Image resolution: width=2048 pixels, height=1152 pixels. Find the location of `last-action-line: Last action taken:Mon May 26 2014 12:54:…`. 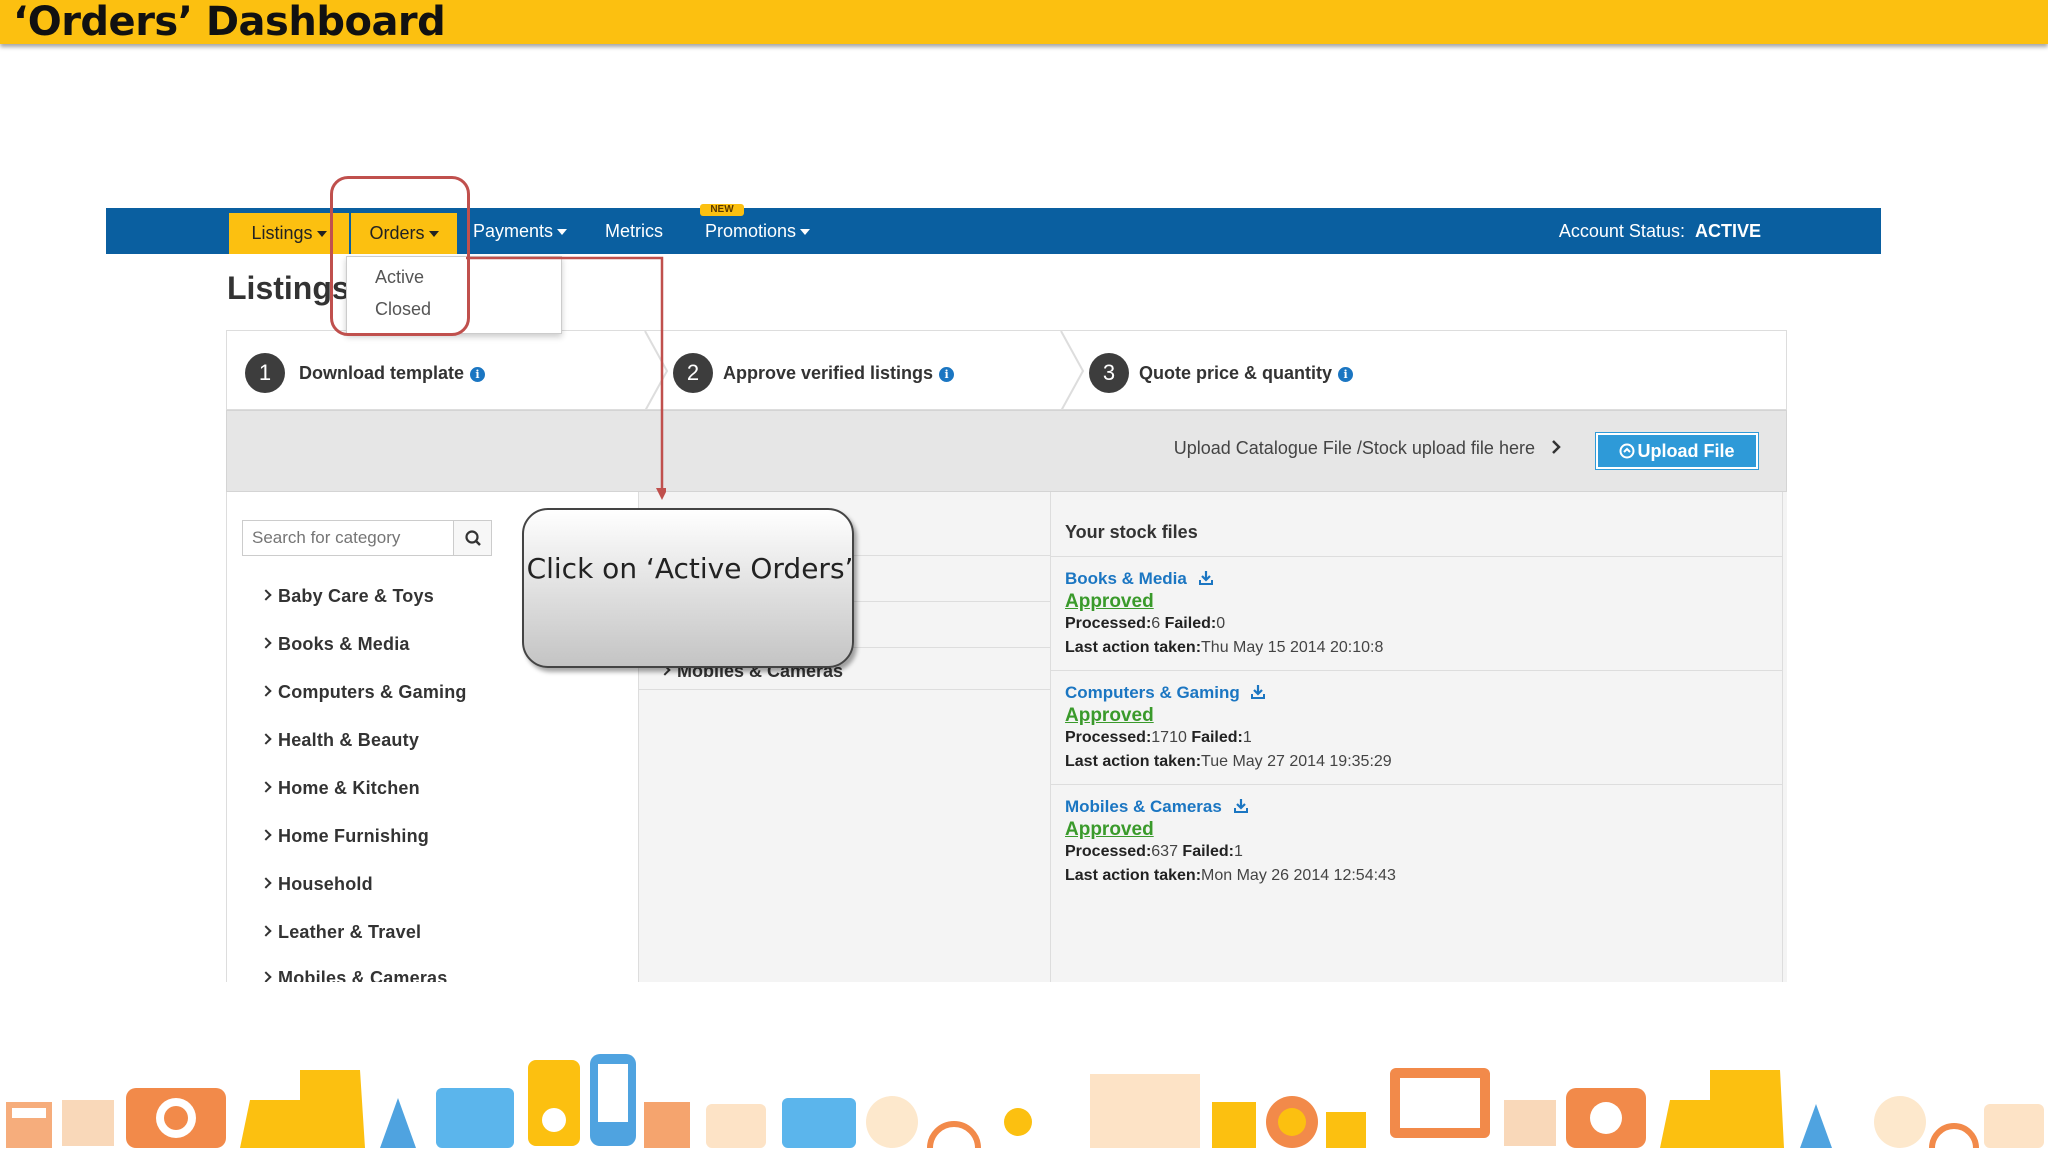

last-action-line: Last action taken:Mon May 26 2014 12:54:… is located at coordinates (1230, 876).